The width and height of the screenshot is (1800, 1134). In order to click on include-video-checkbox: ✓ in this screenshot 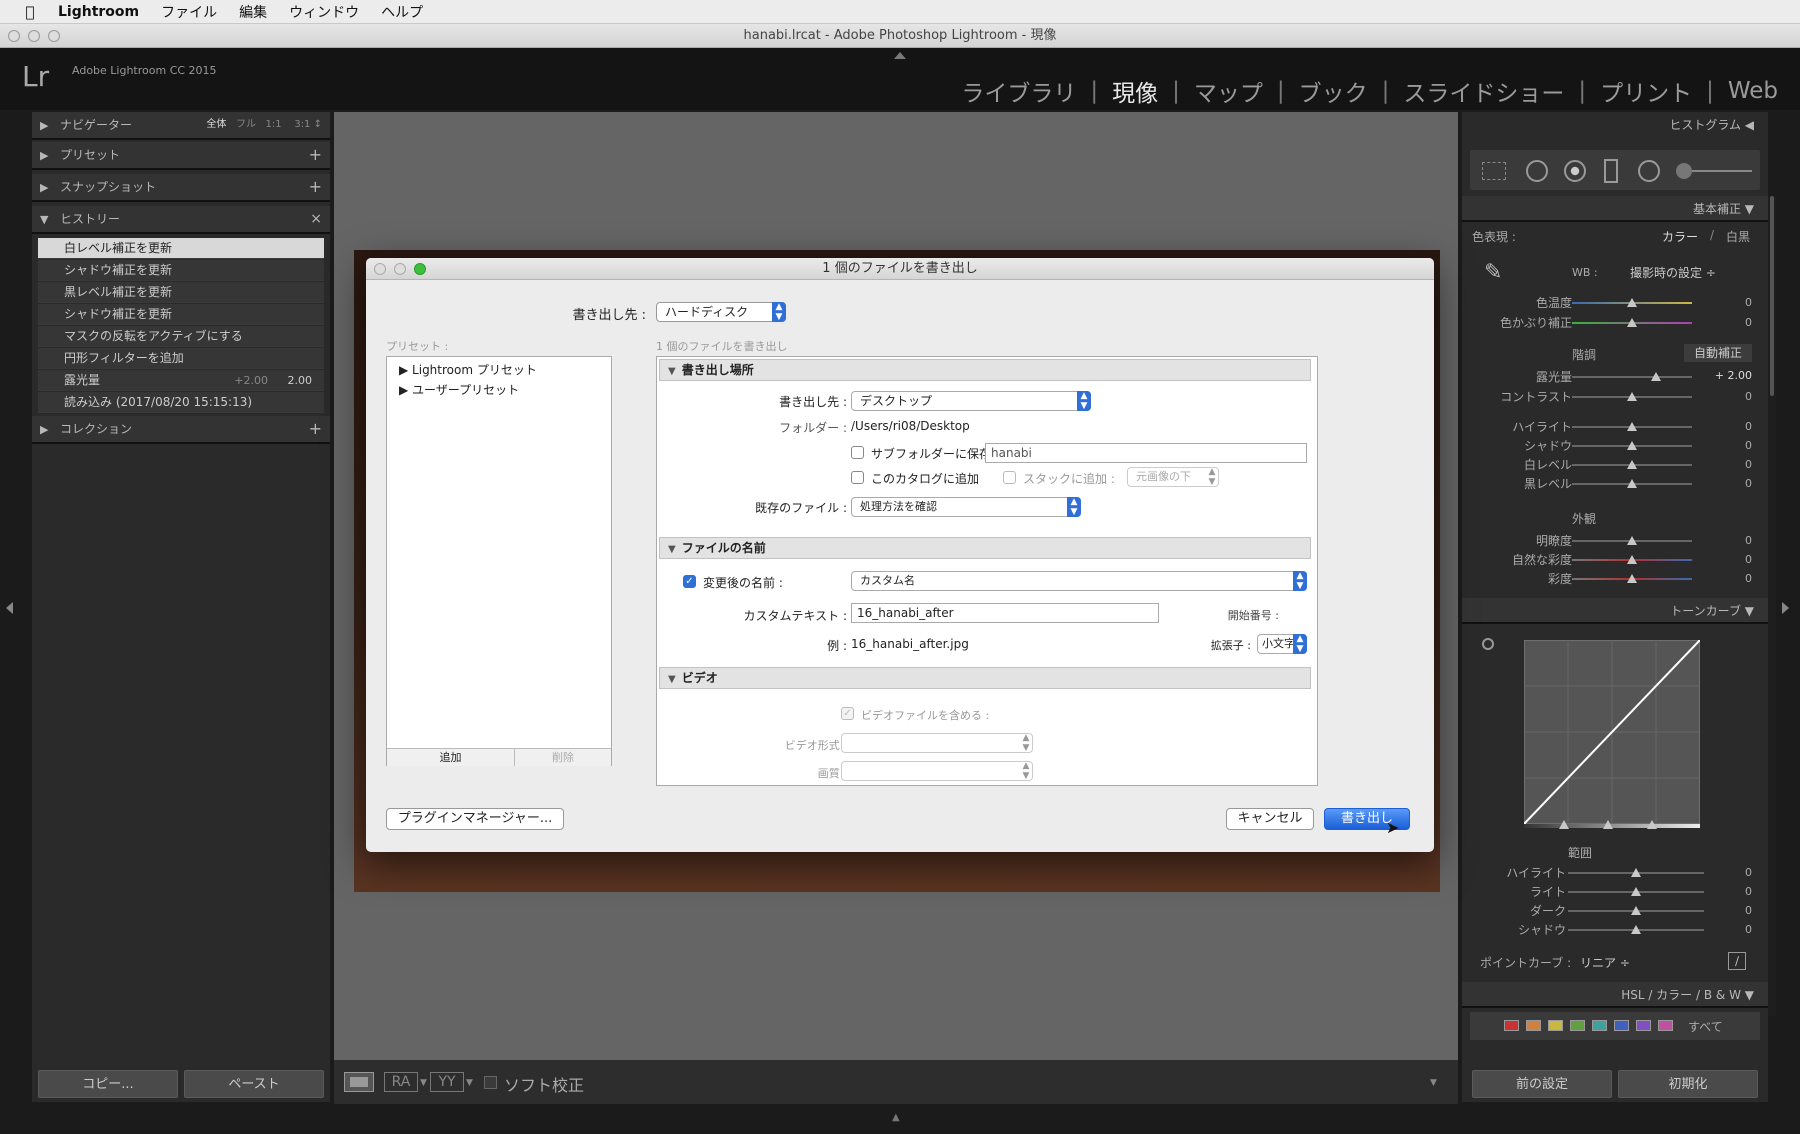, I will do `click(847, 713)`.